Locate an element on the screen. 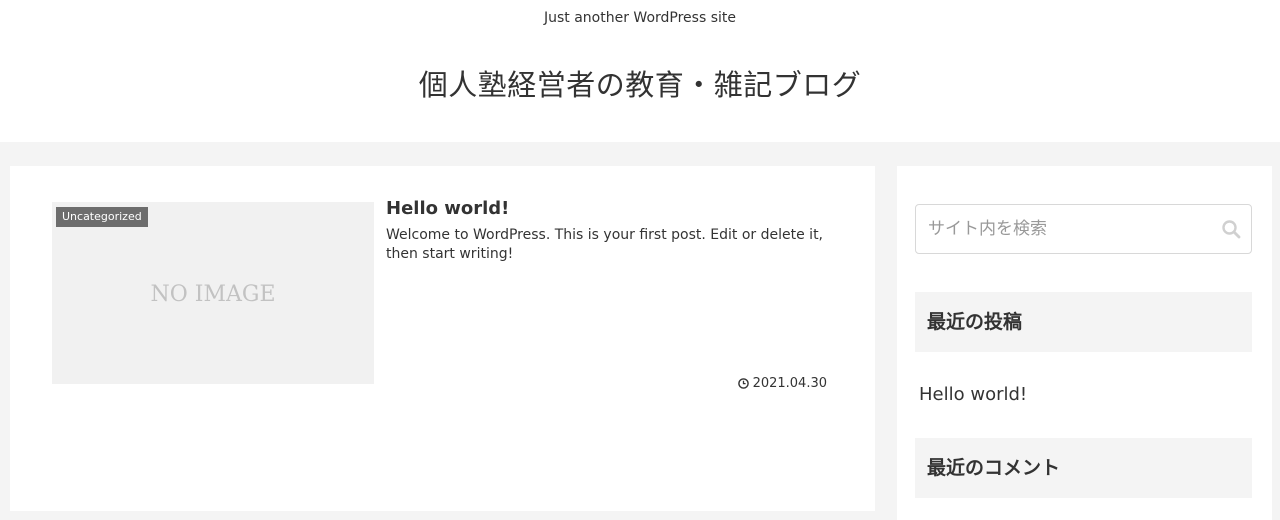  site-tagline: Just another WordPress site is located at coordinates (639, 18).